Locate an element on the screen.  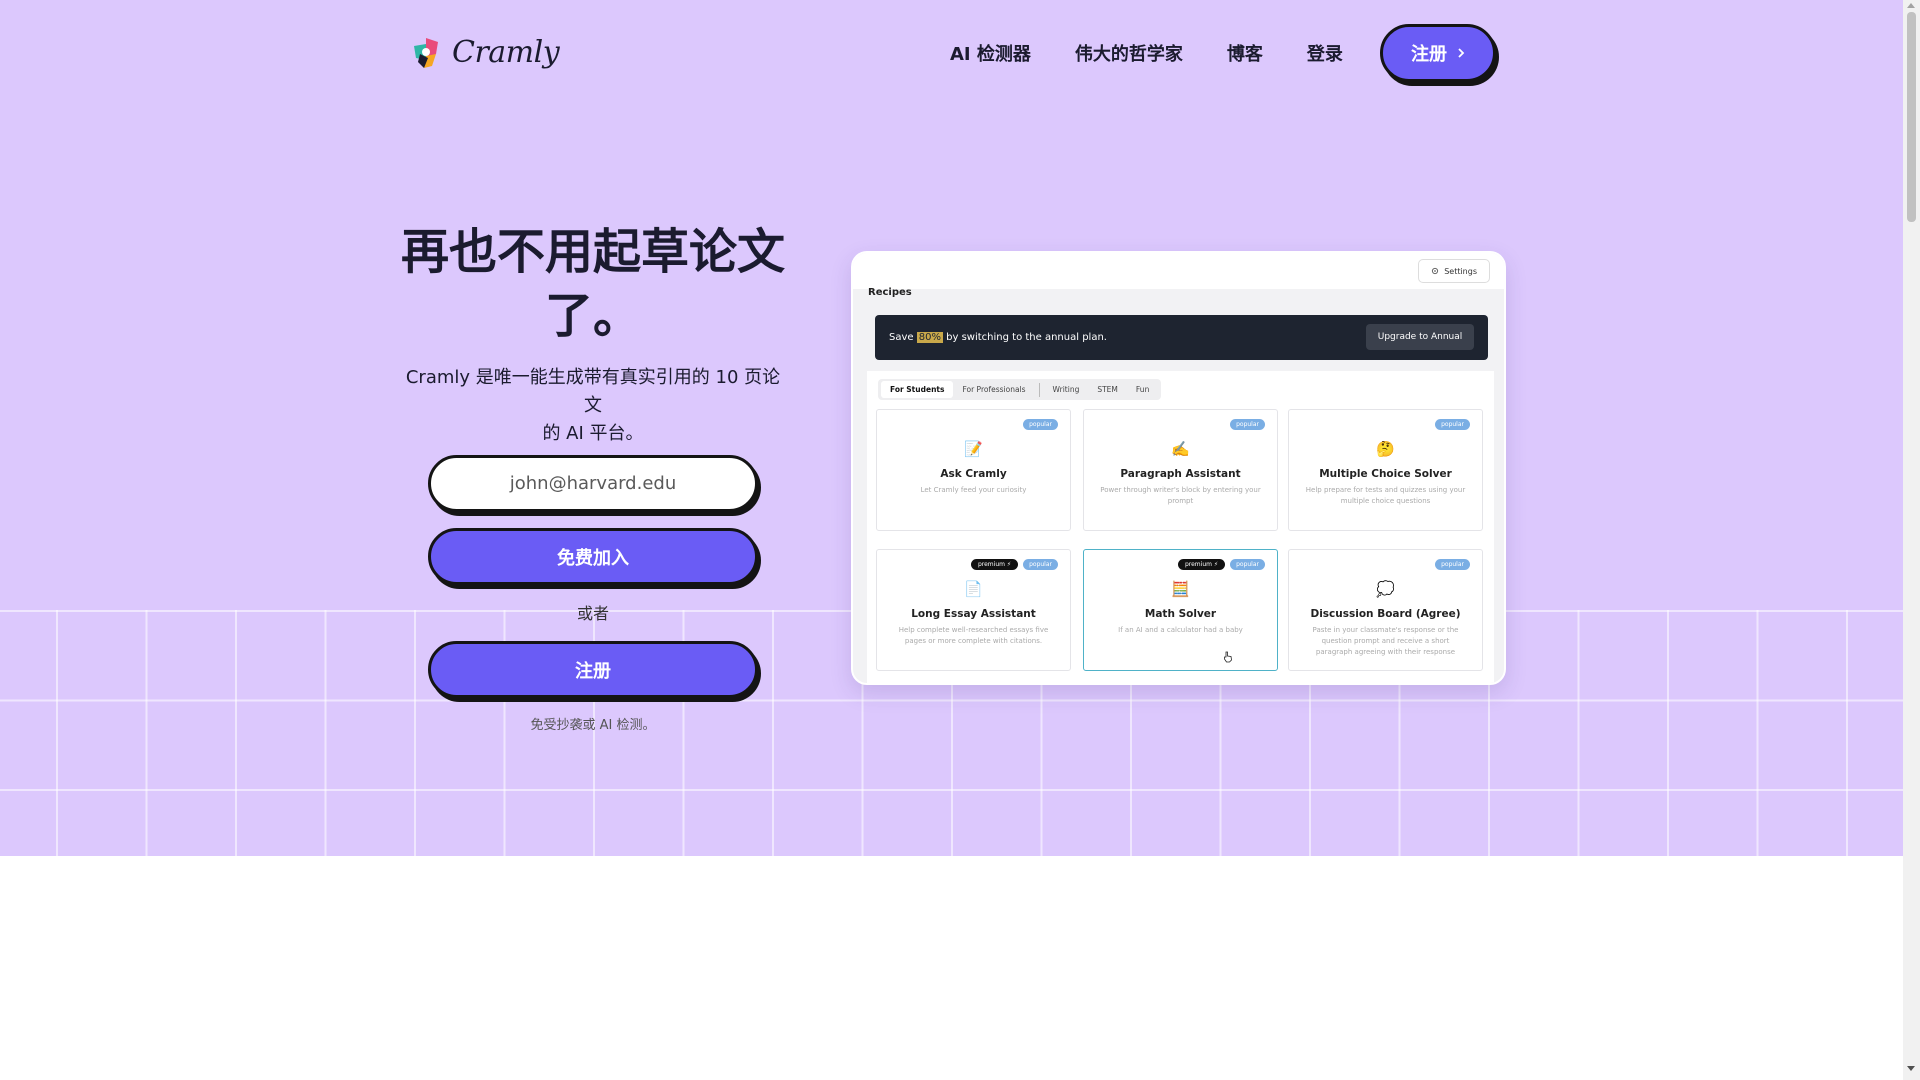
banner-prefix: Save is located at coordinates (903, 337).